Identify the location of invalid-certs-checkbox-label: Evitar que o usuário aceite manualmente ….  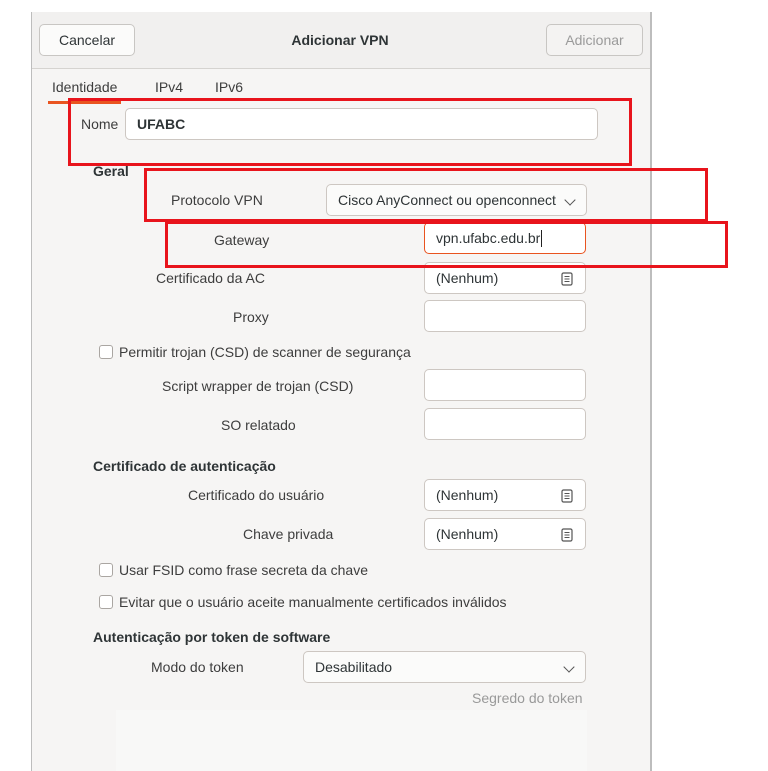
(313, 602).